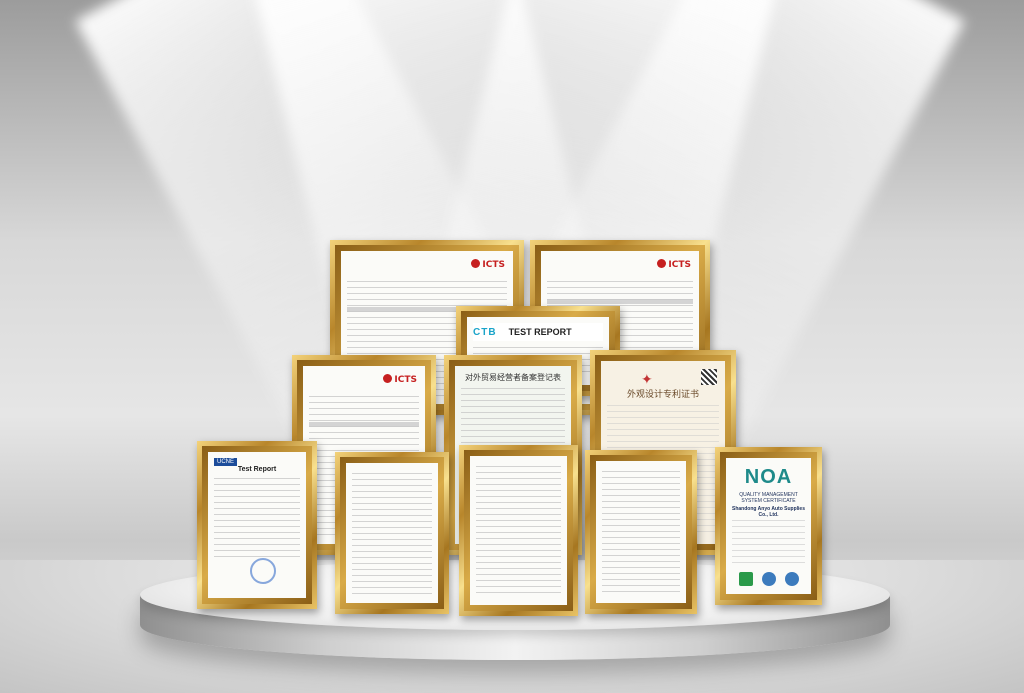 This screenshot has height=693, width=1024. Describe the element at coordinates (263, 571) in the screenshot. I see `stamp-icon` at that location.